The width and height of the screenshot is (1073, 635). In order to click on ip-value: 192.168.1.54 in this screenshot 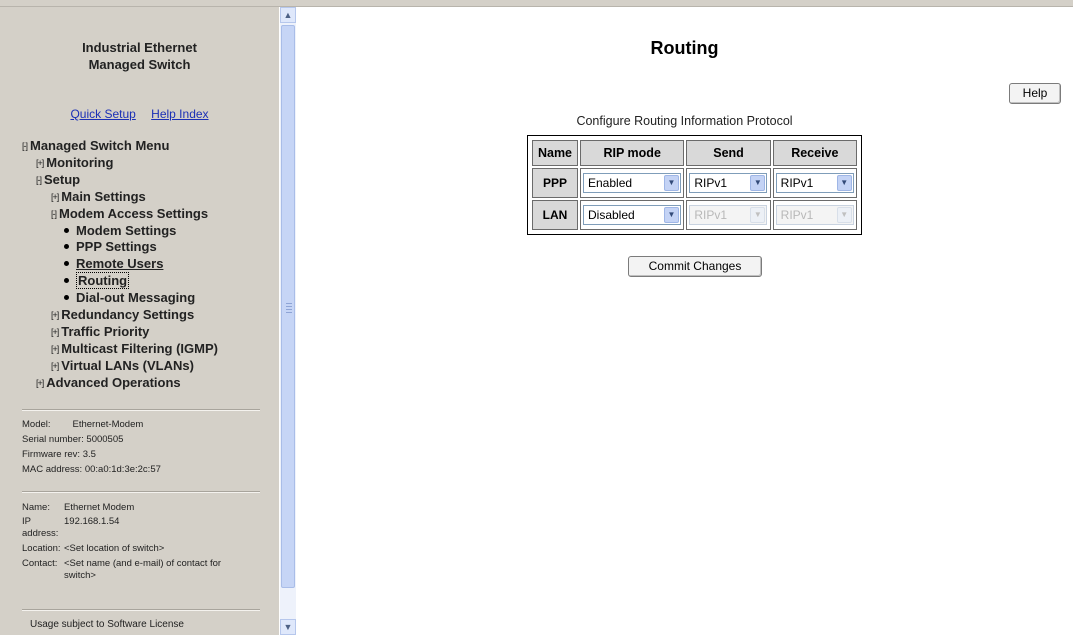, I will do `click(92, 521)`.